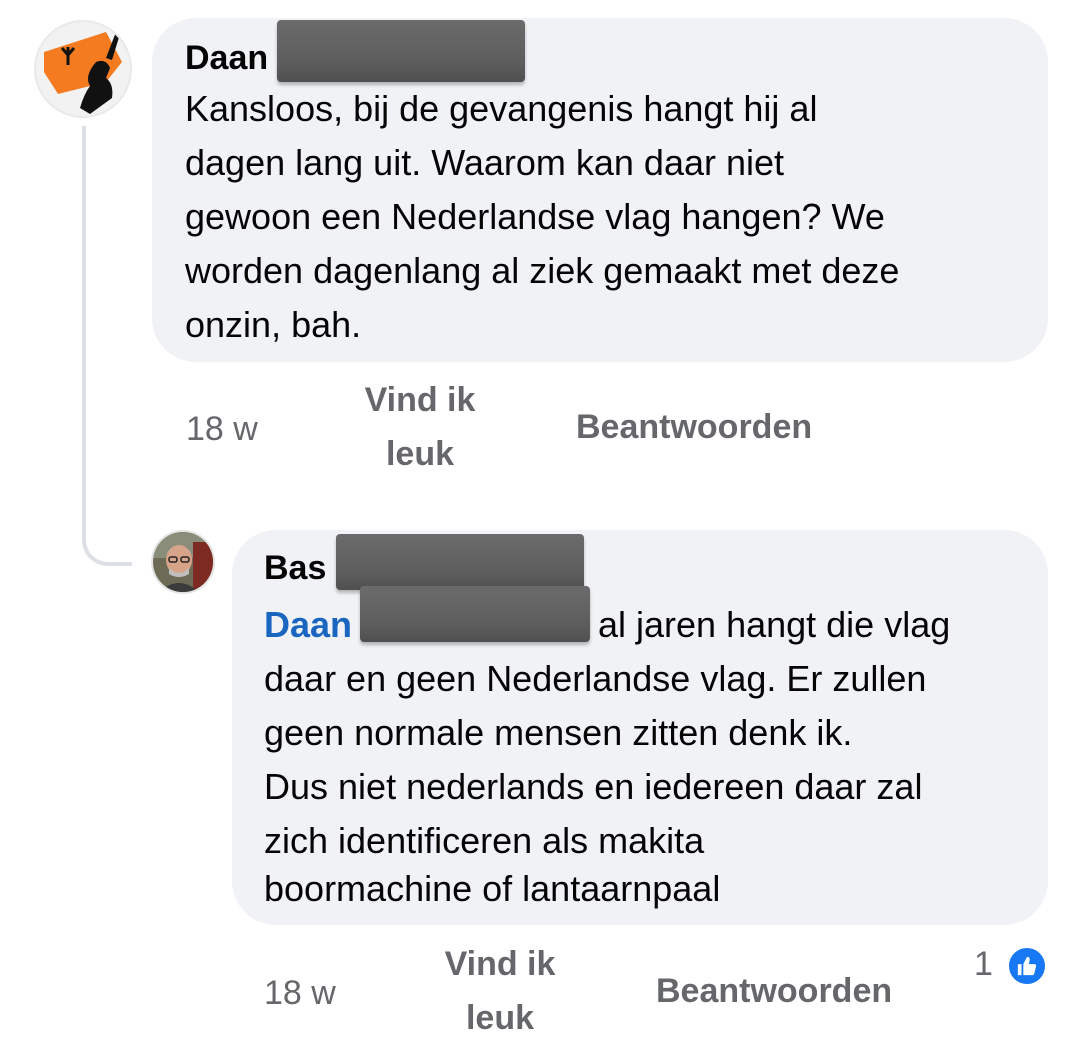  I want to click on thumbs-up-icon, so click(1027, 966).